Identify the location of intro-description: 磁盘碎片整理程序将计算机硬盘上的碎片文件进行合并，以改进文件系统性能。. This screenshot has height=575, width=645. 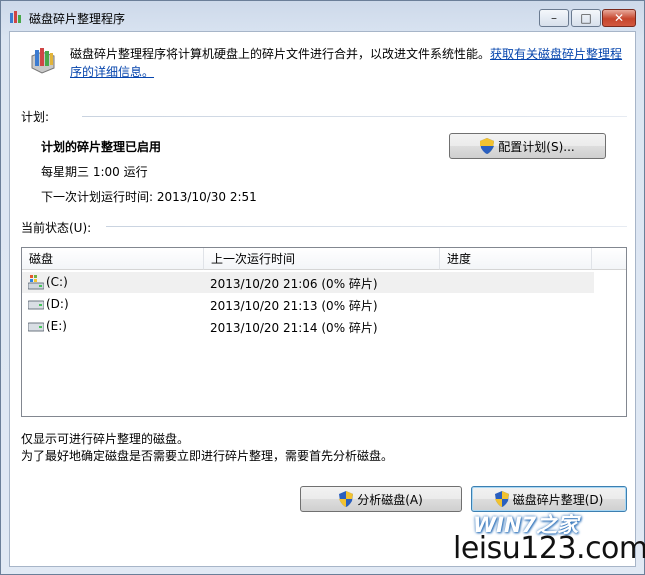
(280, 54).